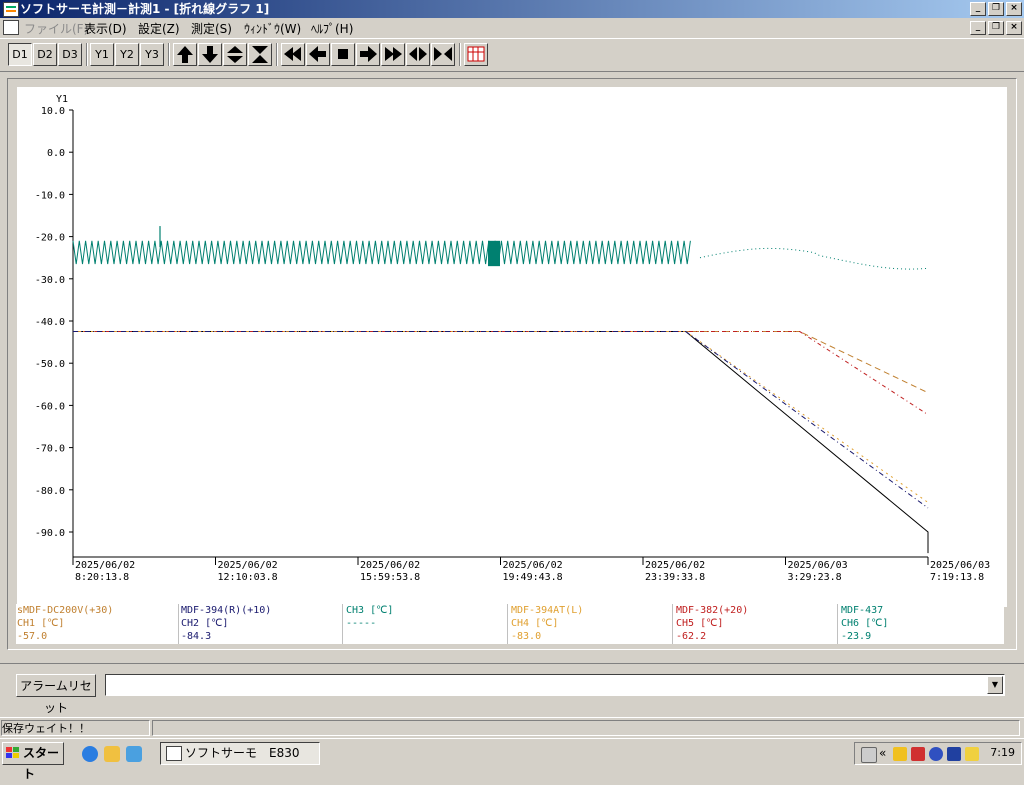  I want to click on rewind-icon, so click(293, 54).